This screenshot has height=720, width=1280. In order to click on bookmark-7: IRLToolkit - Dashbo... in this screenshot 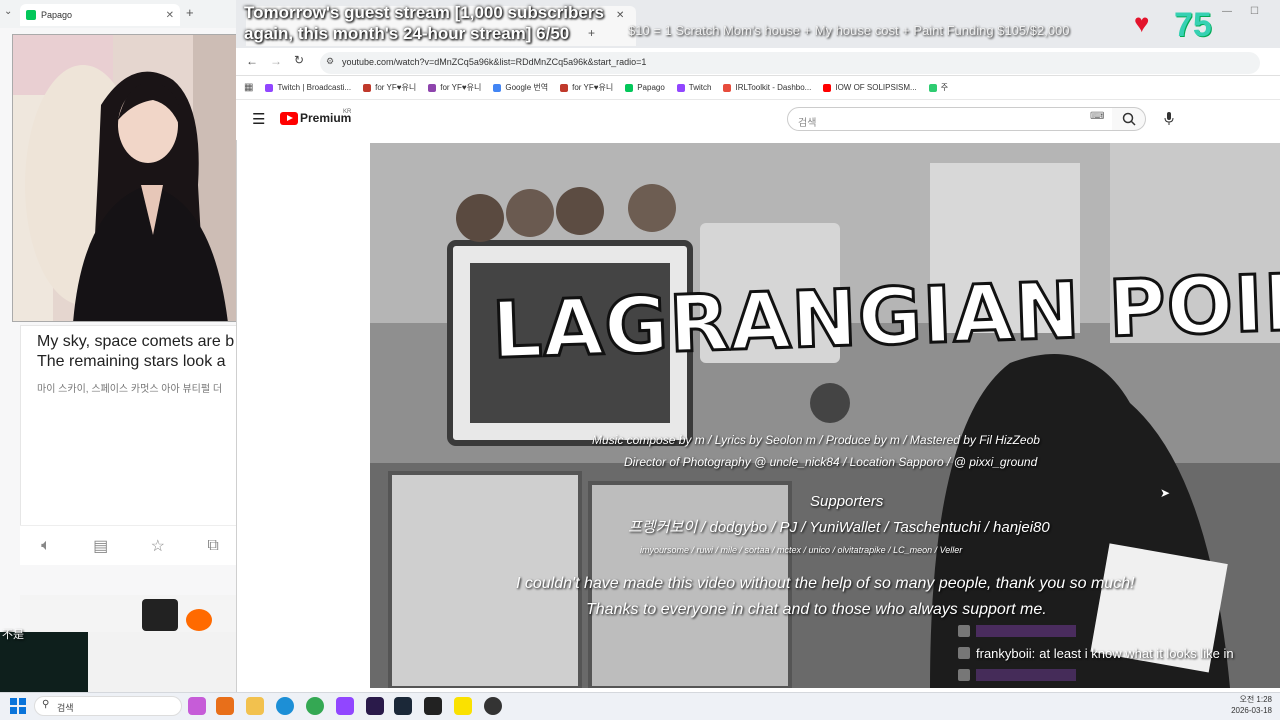, I will do `click(767, 87)`.